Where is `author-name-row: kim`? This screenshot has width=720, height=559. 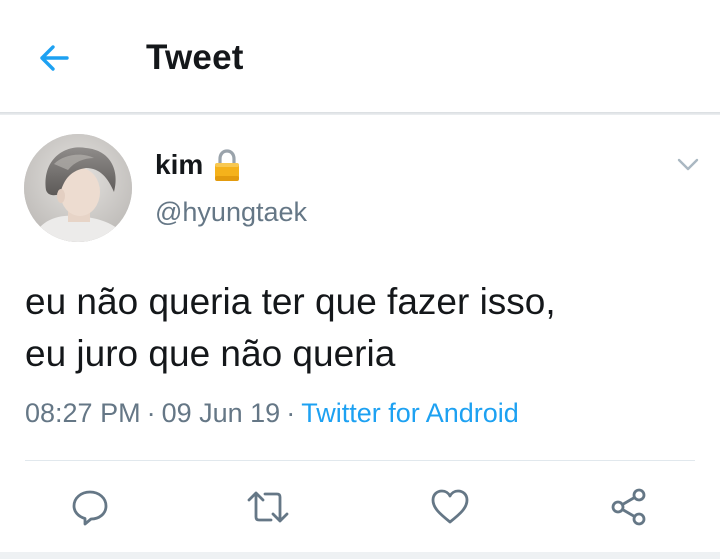
author-name-row: kim is located at coordinates (198, 165).